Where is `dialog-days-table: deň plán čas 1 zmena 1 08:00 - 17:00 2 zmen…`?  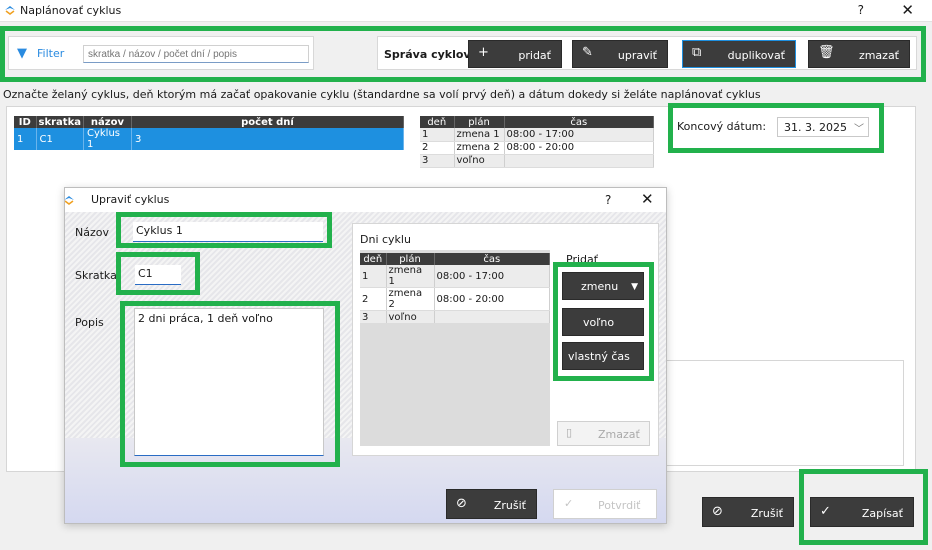
dialog-days-table: deň plán čas 1 zmena 1 08:00 - 17:00 2 zmen… is located at coordinates (455, 288).